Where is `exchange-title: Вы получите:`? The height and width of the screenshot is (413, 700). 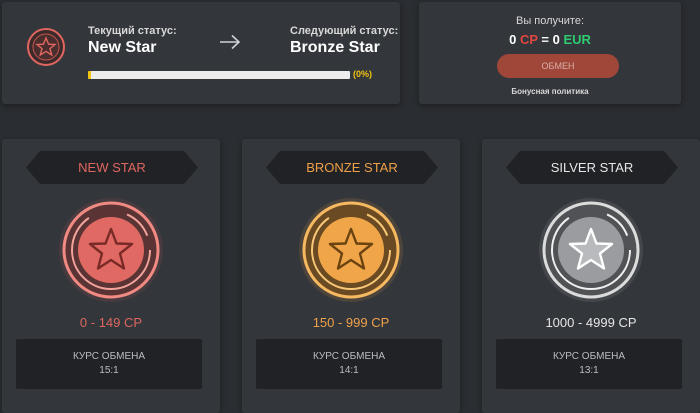 exchange-title: Вы получите: is located at coordinates (549, 21).